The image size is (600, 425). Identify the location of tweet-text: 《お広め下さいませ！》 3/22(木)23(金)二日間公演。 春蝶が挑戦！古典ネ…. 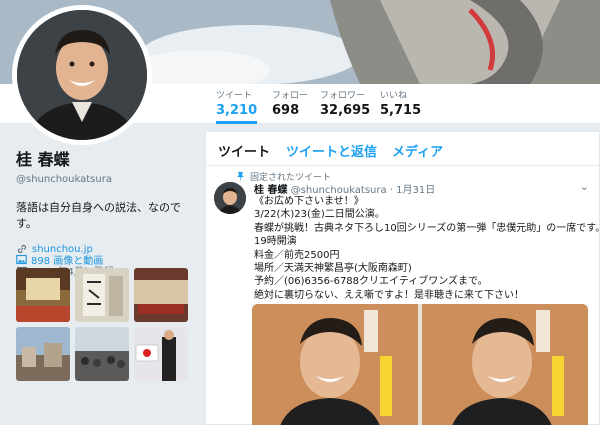
(427, 248).